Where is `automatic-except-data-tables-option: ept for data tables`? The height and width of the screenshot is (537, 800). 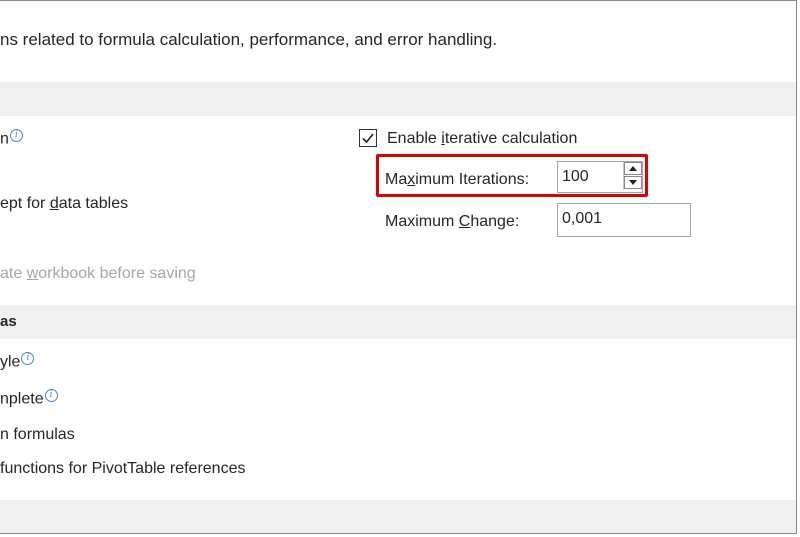 automatic-except-data-tables-option: ept for data tables is located at coordinates (64, 204).